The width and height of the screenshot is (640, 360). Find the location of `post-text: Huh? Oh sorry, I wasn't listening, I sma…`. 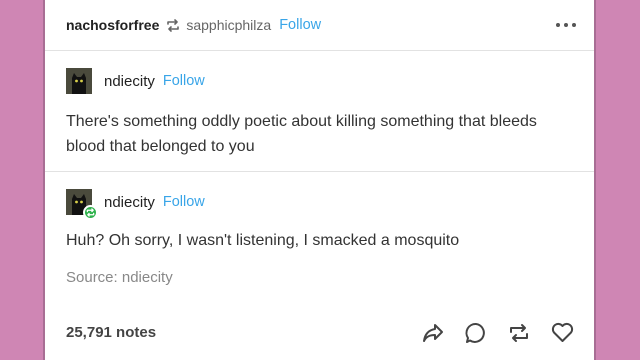

post-text: Huh? Oh sorry, I wasn't listening, I sma… is located at coordinates (263, 240).